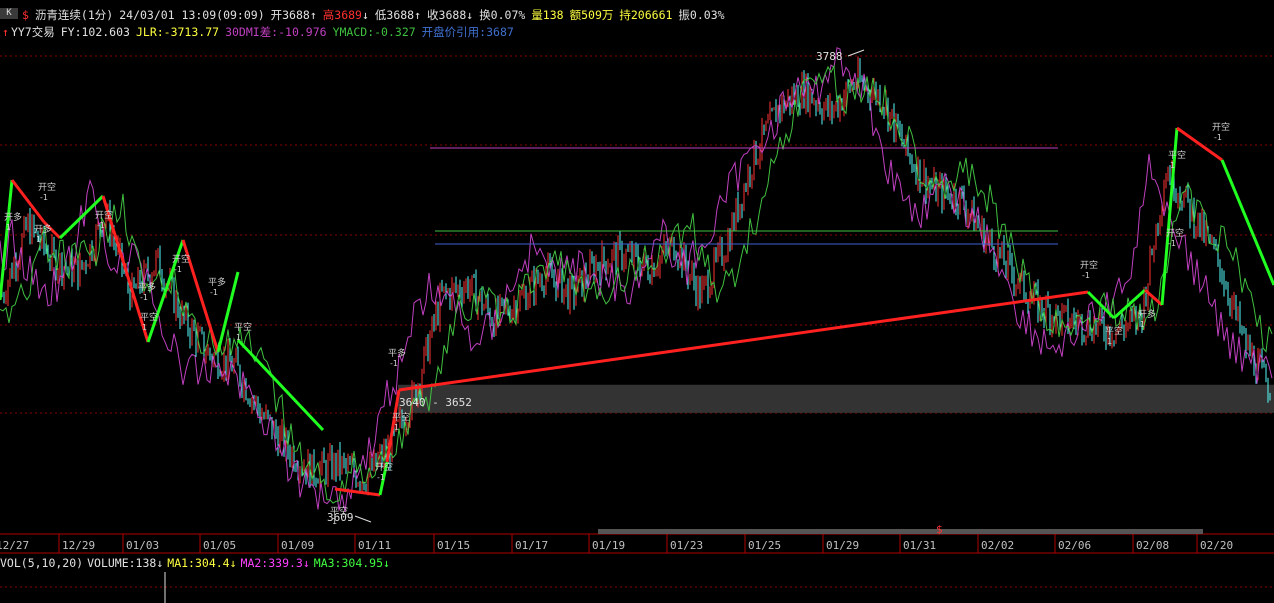 The image size is (1274, 603). I want to click on ma3-value: MA3:304.95, so click(348, 563).